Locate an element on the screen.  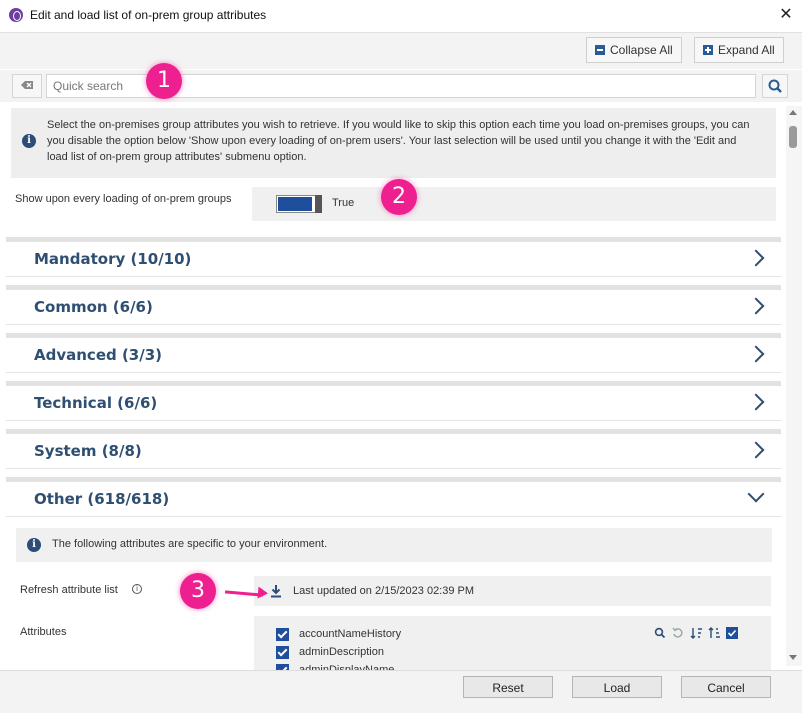
section-label: Advanced (3/3) is located at coordinates (98, 355).